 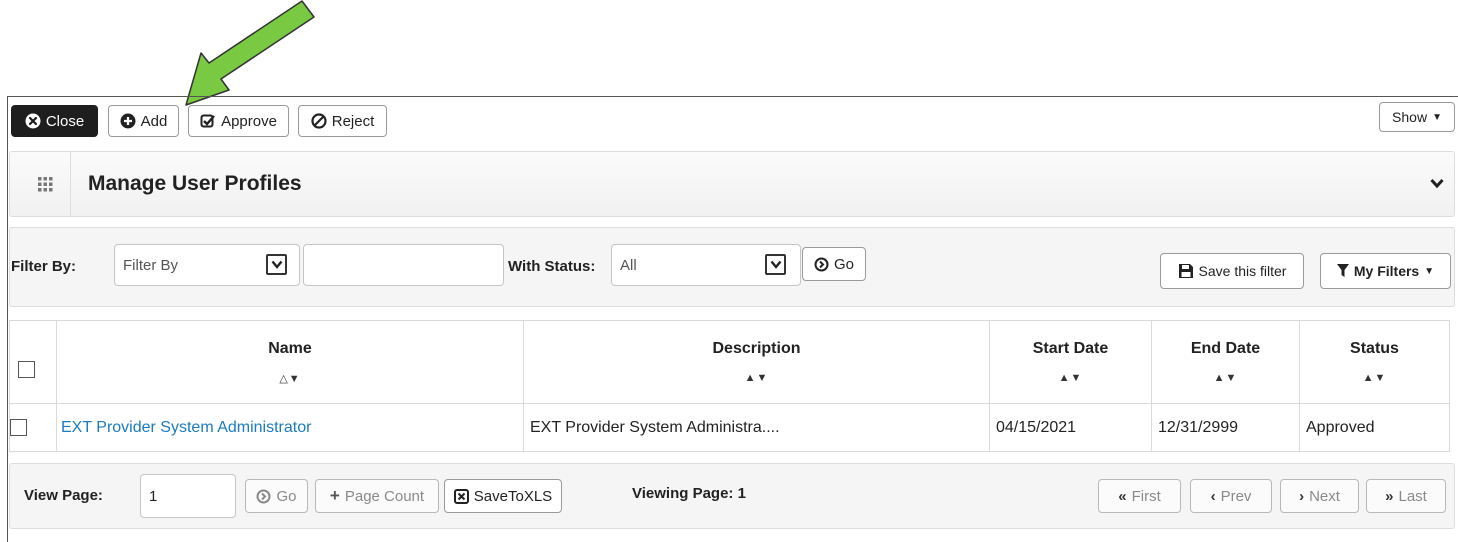 What do you see at coordinates (1225, 348) in the screenshot?
I see `column-header-end-date-label: End Date` at bounding box center [1225, 348].